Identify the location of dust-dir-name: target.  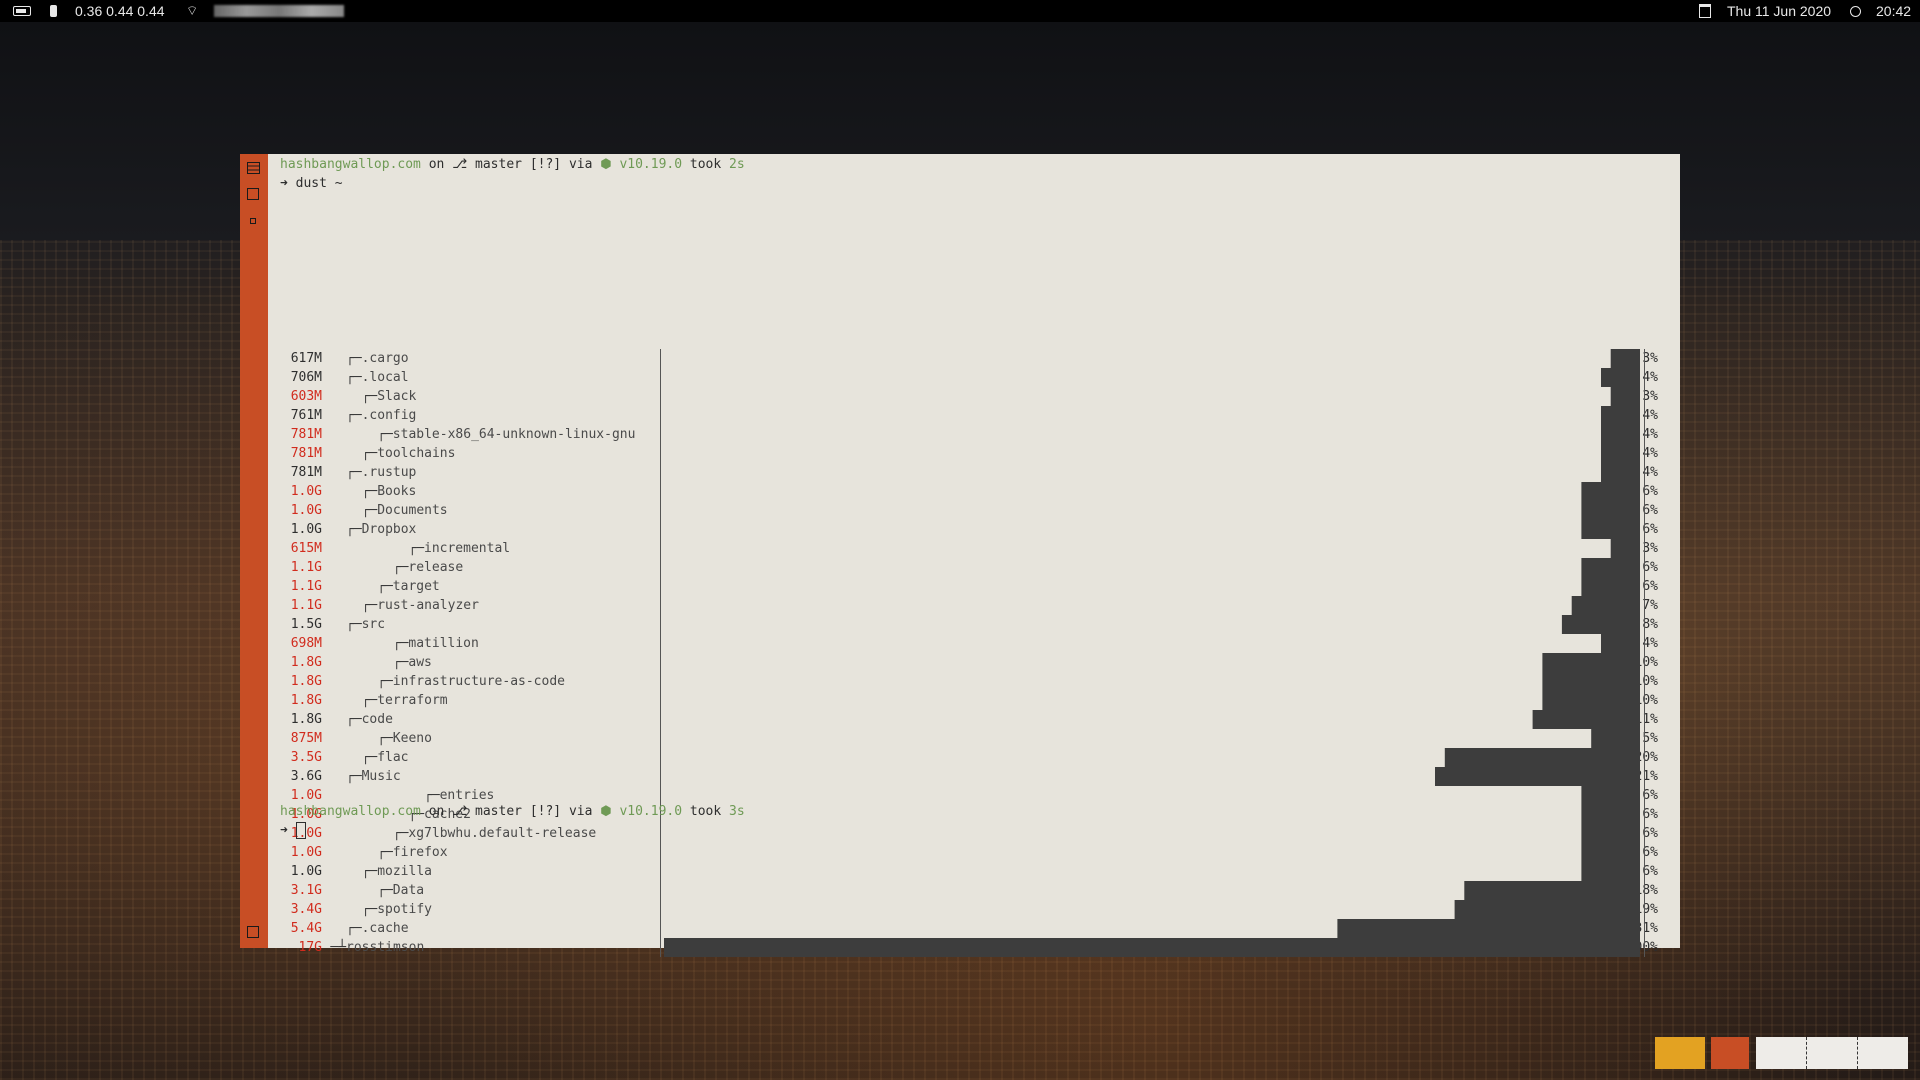
(416, 586).